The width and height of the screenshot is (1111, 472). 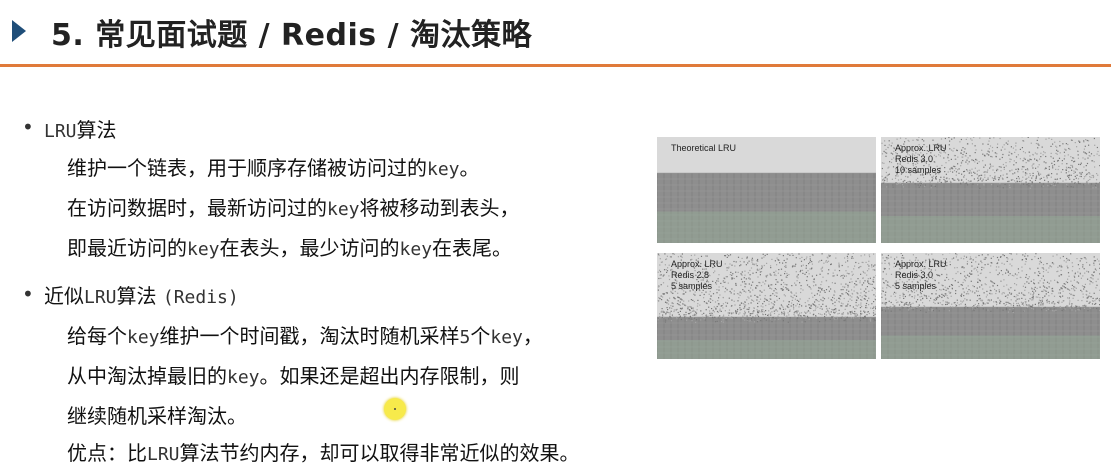 I want to click on panel-theoretical-lru: Theoretical LRU, so click(x=766, y=190).